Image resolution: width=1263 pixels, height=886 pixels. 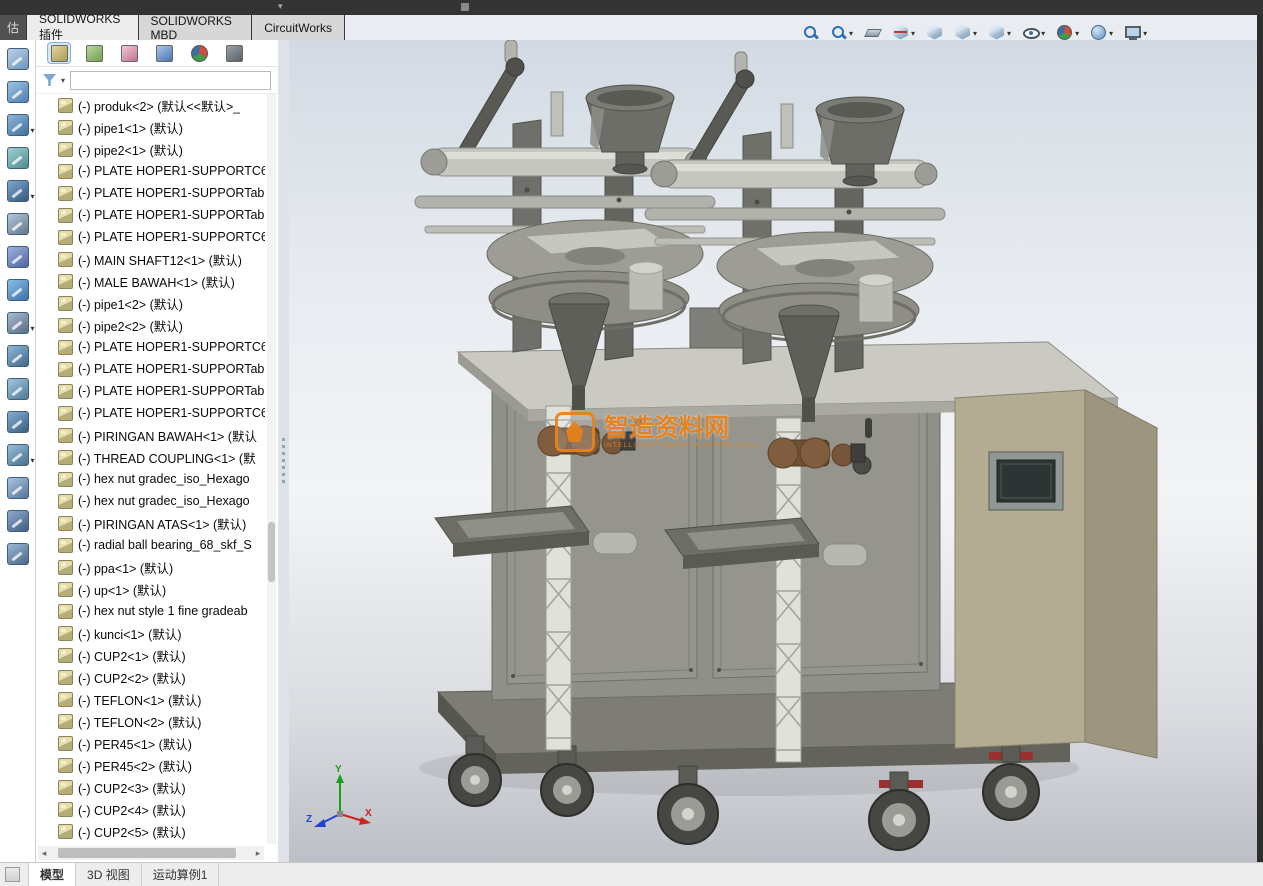 I want to click on tree-item: (-) kunci<1> (默认), so click(x=150, y=633).